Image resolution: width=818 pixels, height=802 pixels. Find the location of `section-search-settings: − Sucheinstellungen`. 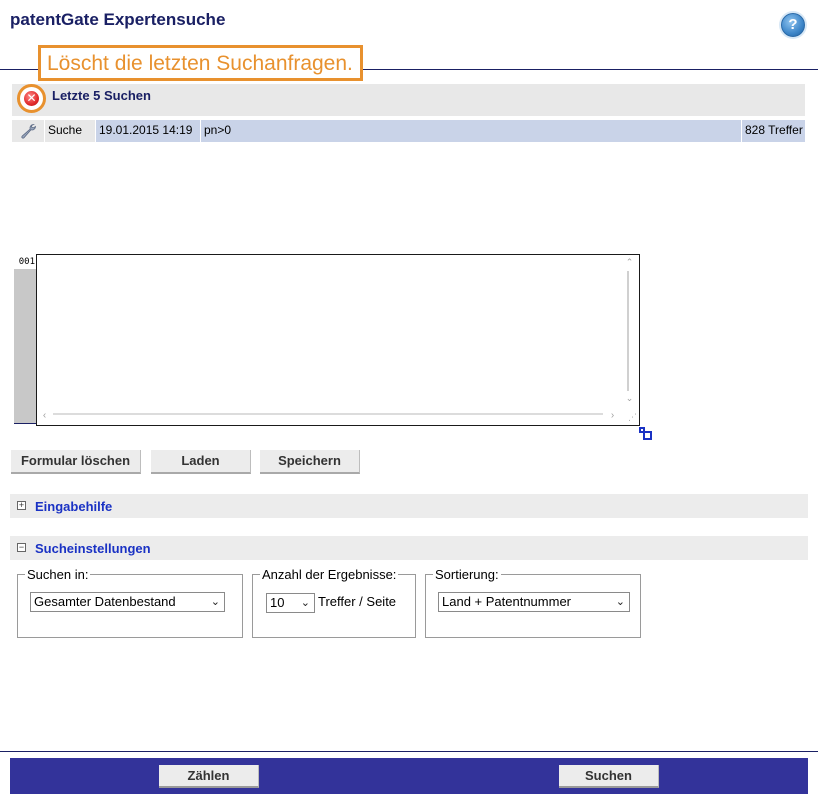

section-search-settings: − Sucheinstellungen is located at coordinates (409, 548).